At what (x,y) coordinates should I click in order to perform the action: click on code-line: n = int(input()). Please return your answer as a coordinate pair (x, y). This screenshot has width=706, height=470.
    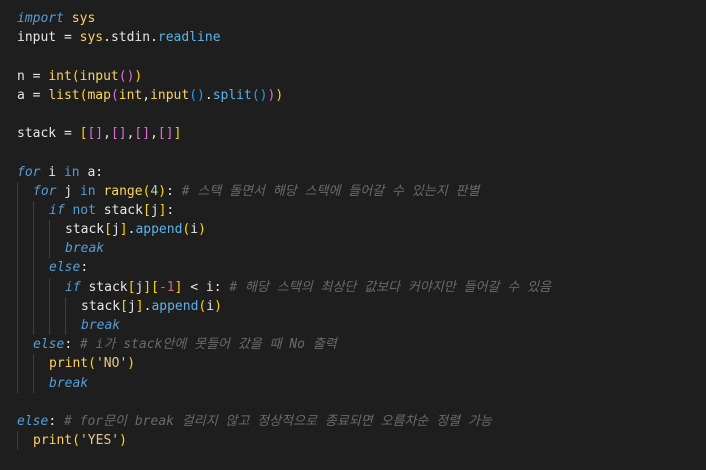
    Looking at the image, I should click on (361, 76).